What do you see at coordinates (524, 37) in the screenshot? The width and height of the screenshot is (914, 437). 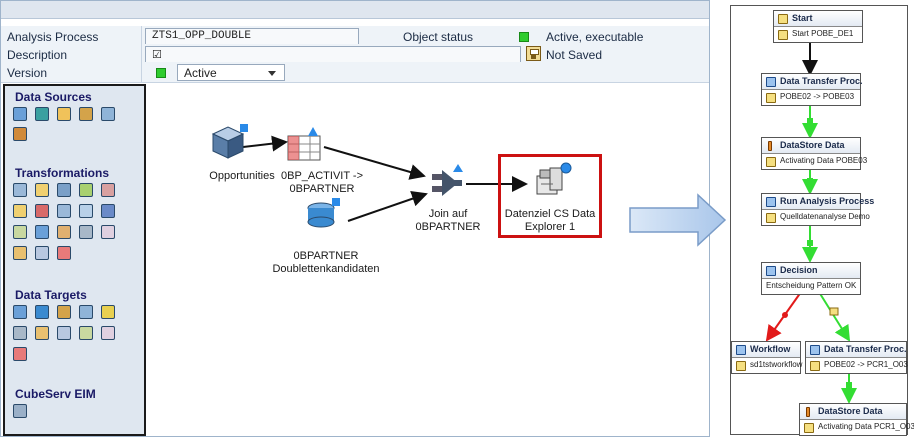 I see `status-green-icon` at bounding box center [524, 37].